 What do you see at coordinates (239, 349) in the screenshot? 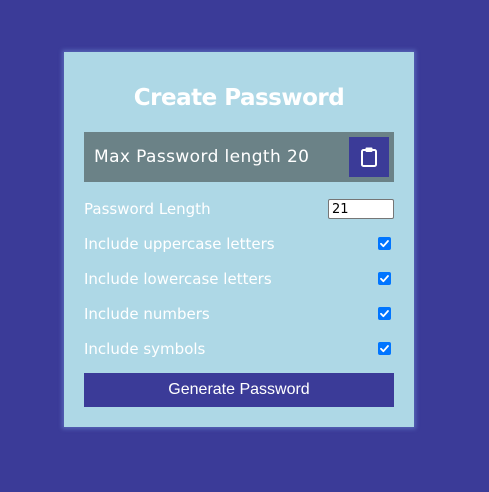
I see `symbols-setting: Include symbols` at bounding box center [239, 349].